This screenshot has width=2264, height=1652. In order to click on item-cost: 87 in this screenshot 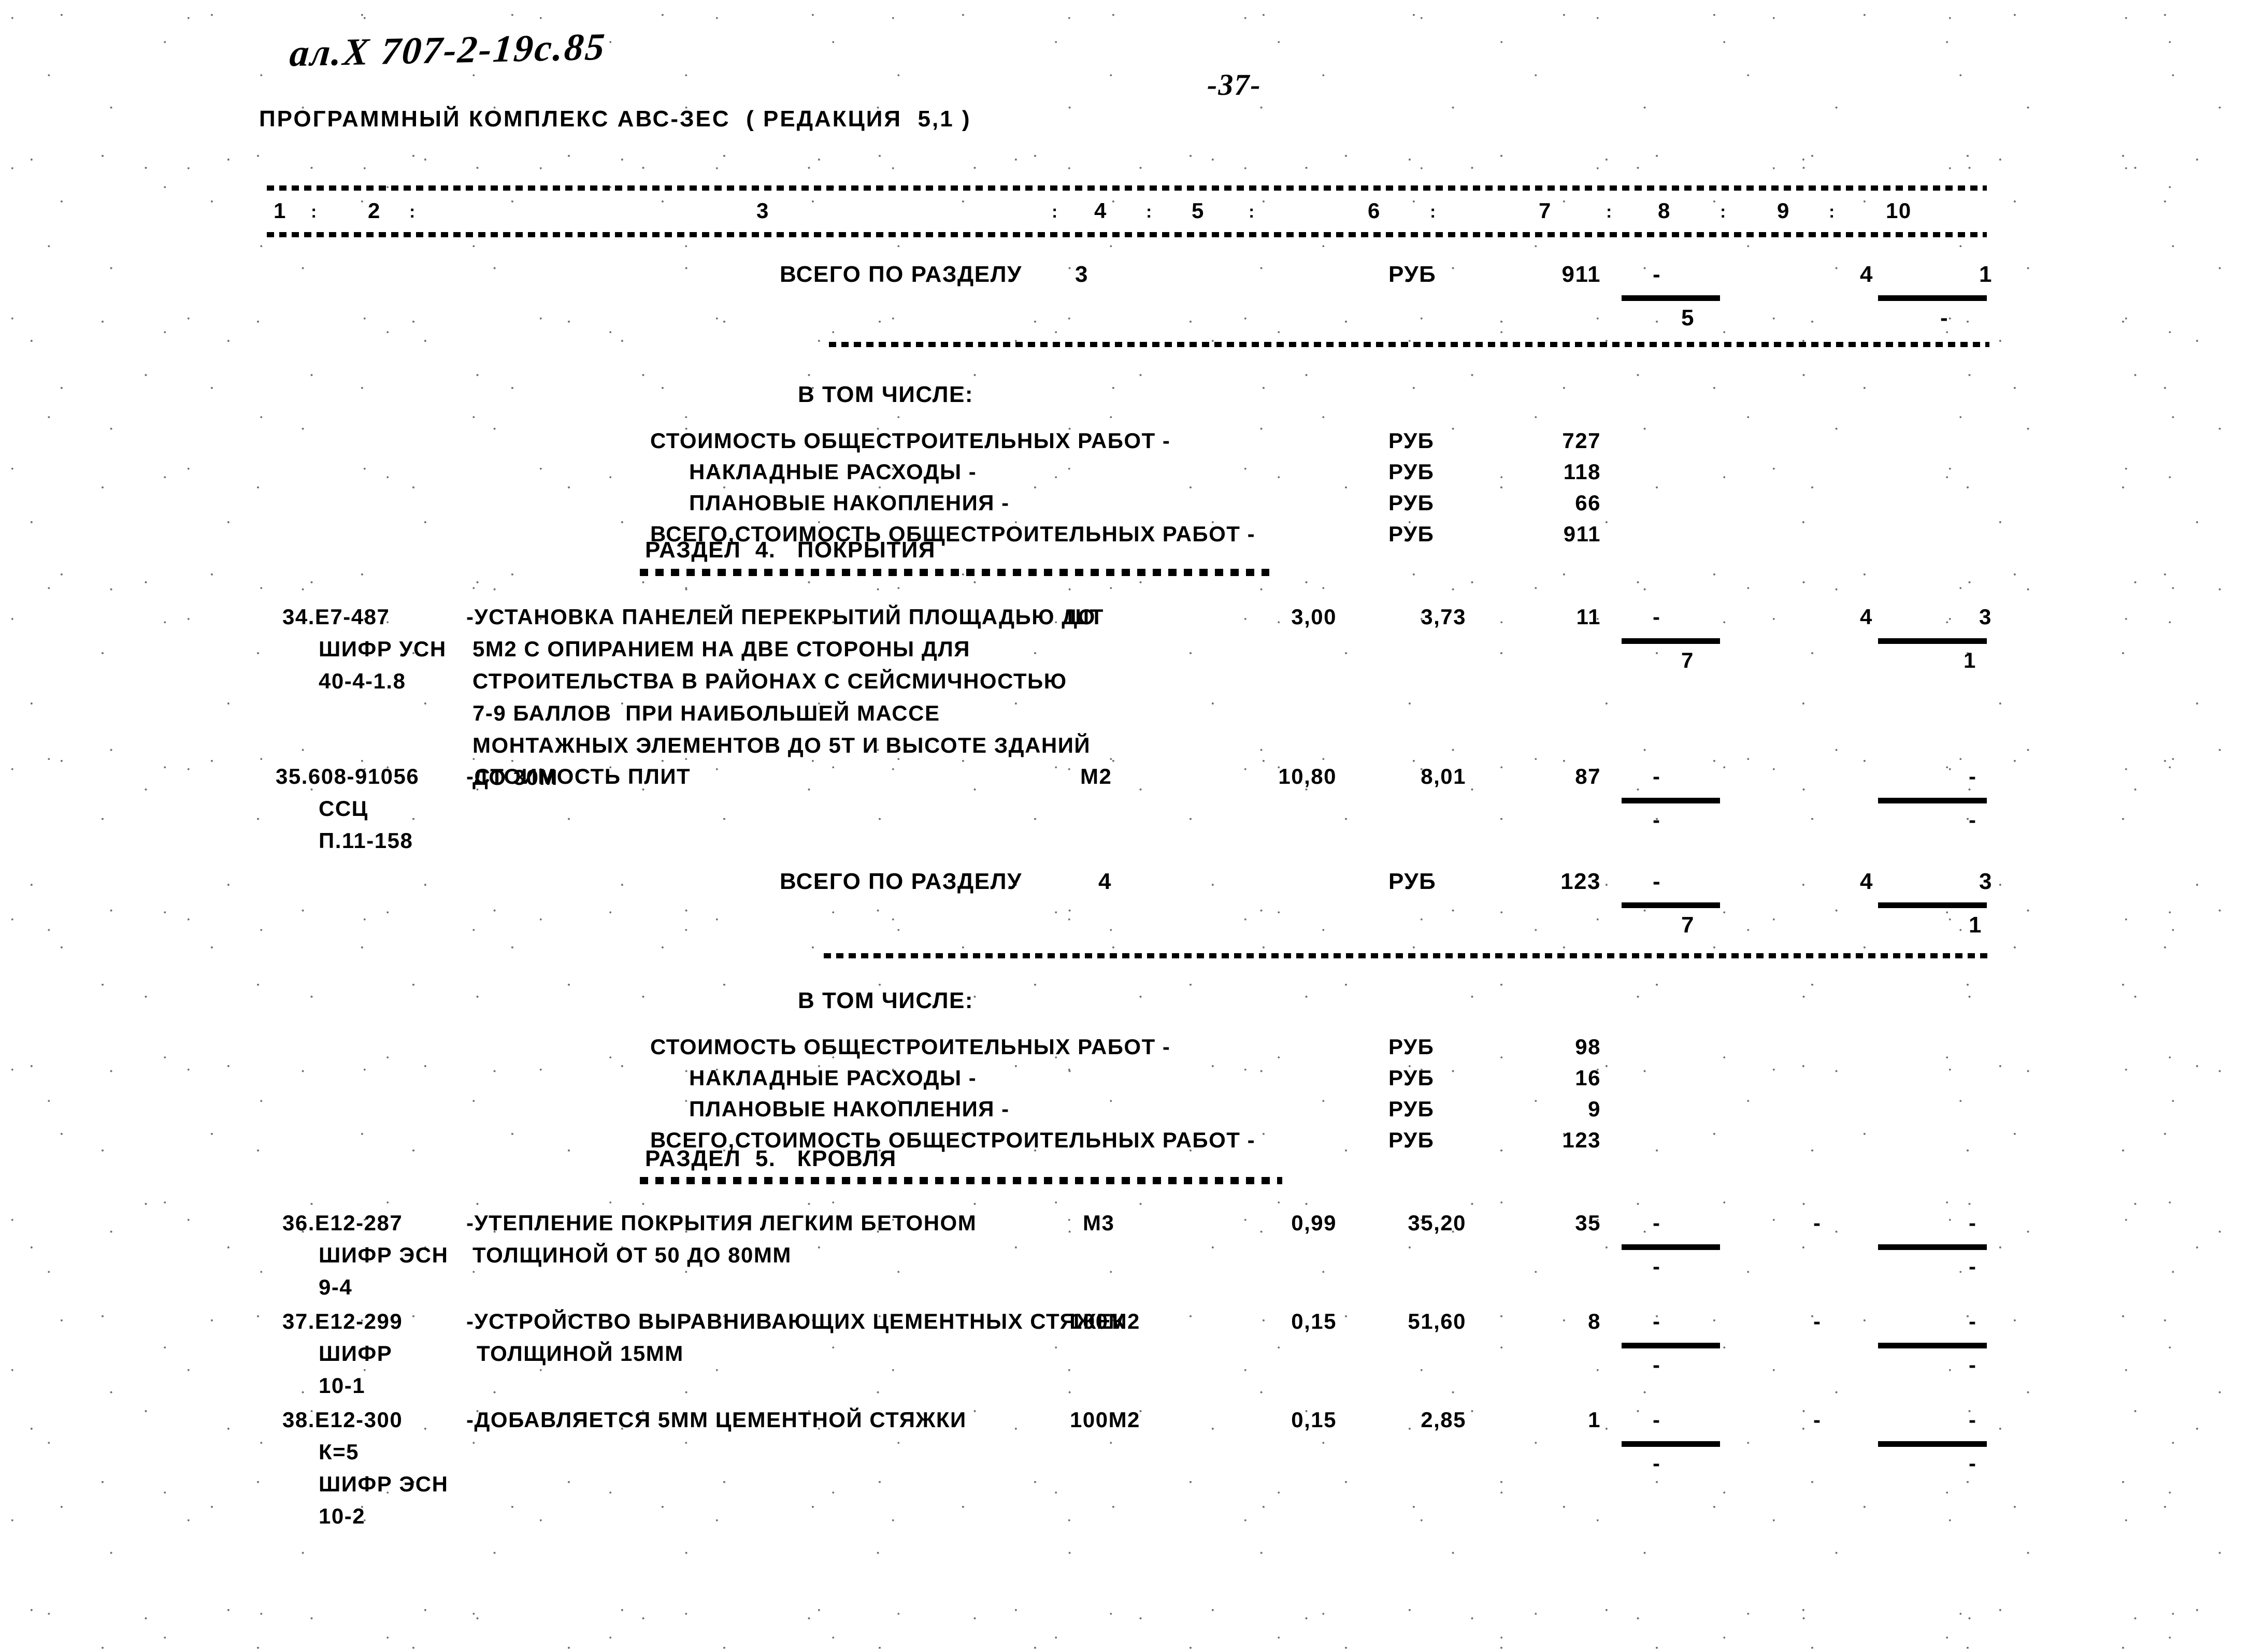, I will do `click(1588, 776)`.